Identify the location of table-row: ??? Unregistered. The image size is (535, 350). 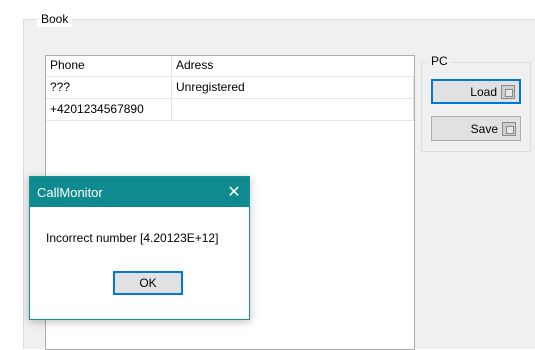
(230, 88).